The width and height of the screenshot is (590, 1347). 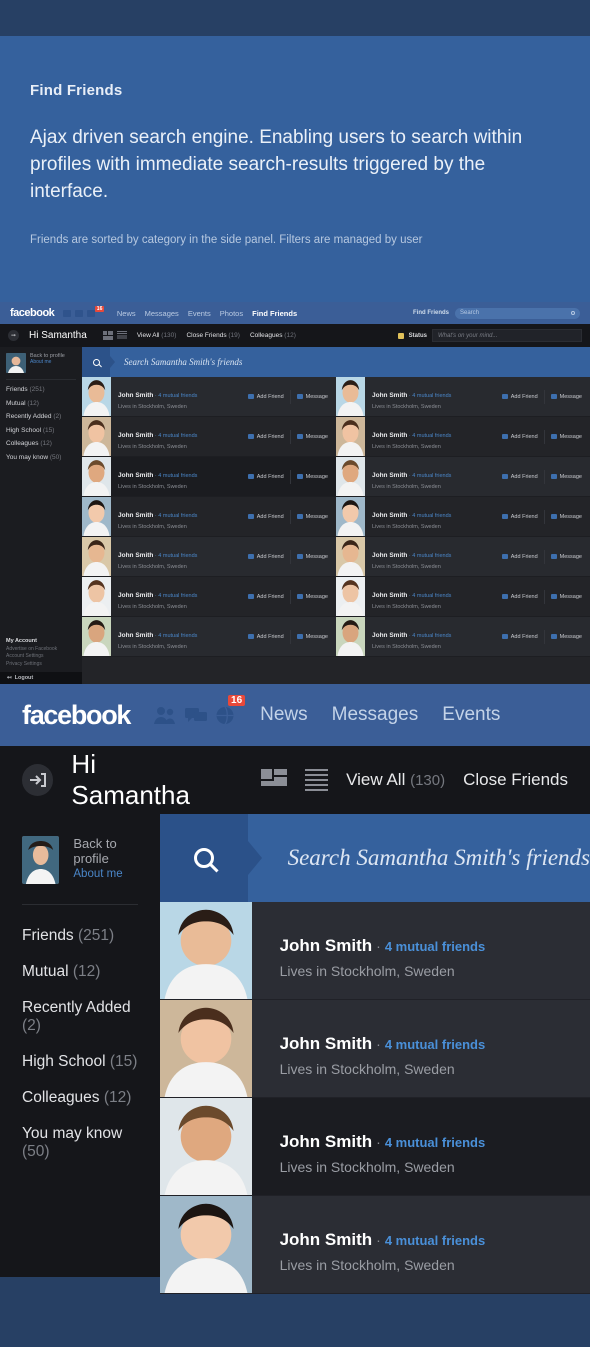 What do you see at coordinates (80, 1098) in the screenshot?
I see `sidebar-item-colleagues: Colleagues (12)` at bounding box center [80, 1098].